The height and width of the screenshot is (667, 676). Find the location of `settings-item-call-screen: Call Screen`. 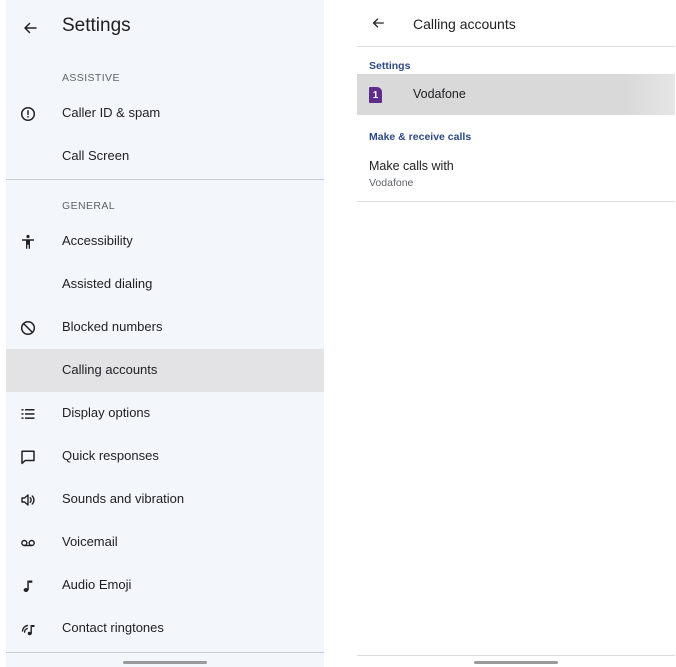

settings-item-call-screen: Call Screen is located at coordinates (165, 156).